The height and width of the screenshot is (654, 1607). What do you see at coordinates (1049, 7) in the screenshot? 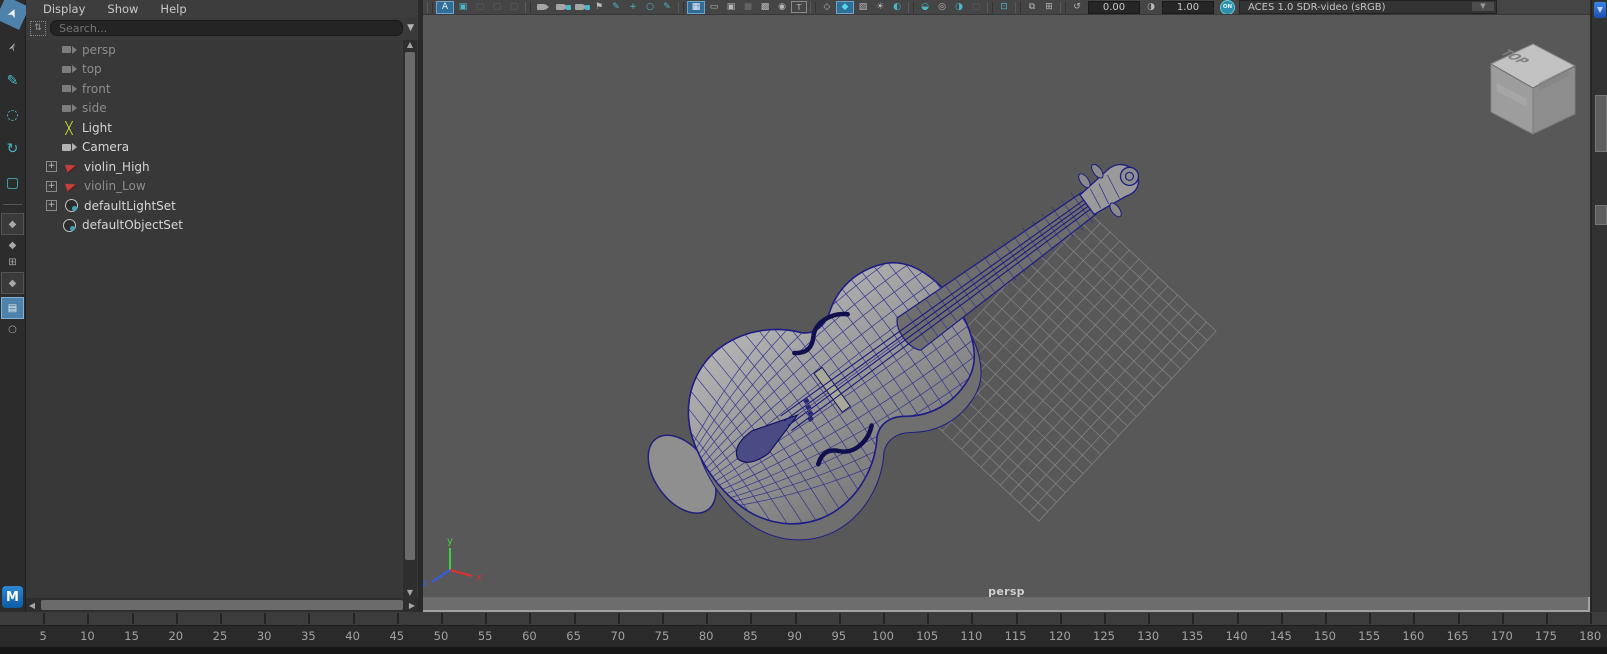
I see `xray-joints-icon: ⊞` at bounding box center [1049, 7].